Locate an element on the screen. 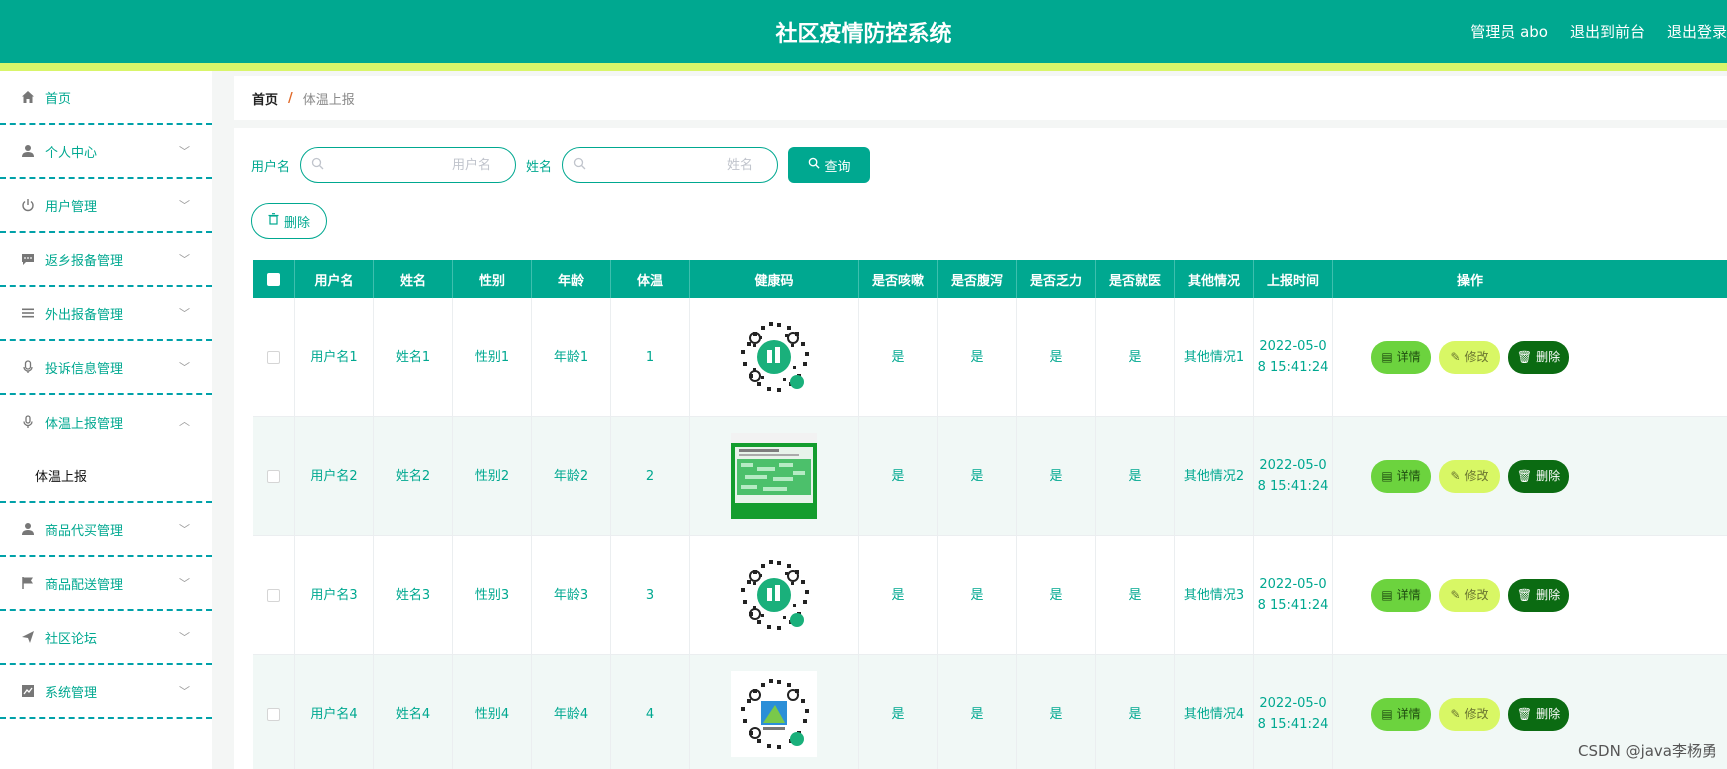  menu-icon is located at coordinates (28, 313).